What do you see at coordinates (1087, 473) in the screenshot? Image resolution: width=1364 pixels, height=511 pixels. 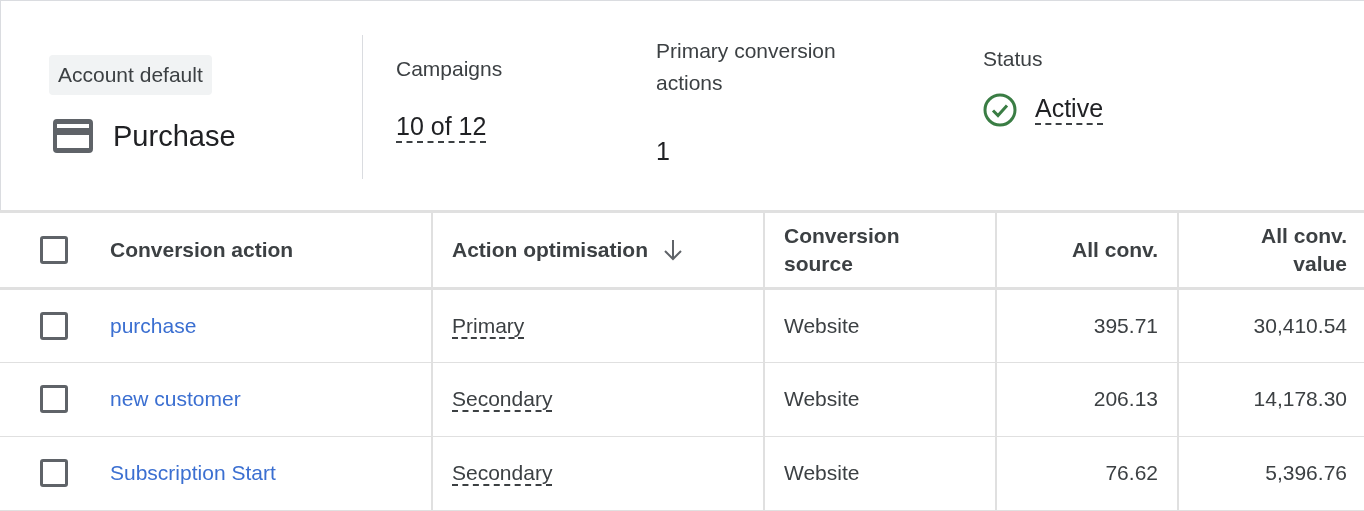 I see `table-cell: 76.62` at bounding box center [1087, 473].